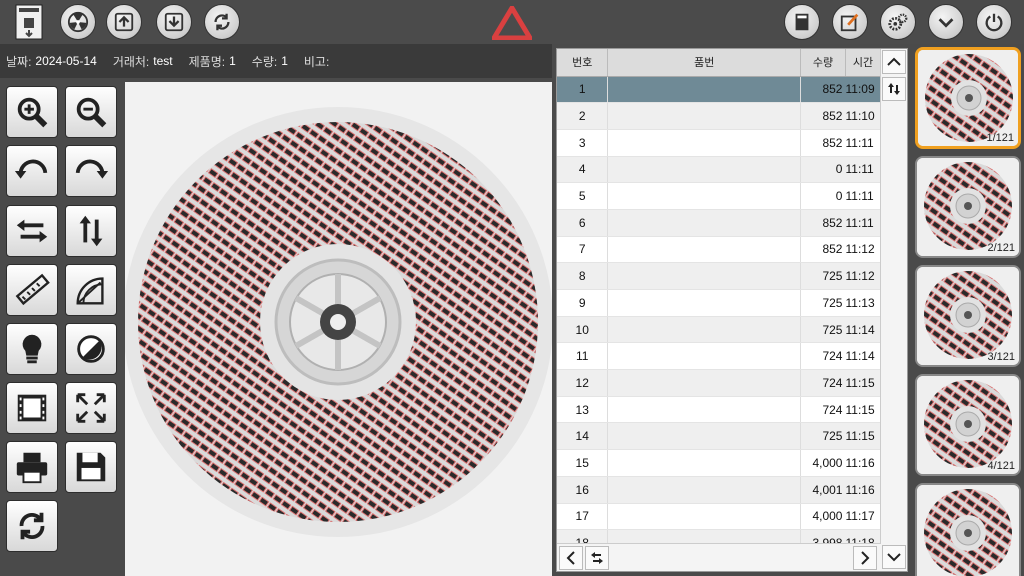 The image size is (1024, 576). I want to click on horizontal-scrollbar, so click(719, 557).